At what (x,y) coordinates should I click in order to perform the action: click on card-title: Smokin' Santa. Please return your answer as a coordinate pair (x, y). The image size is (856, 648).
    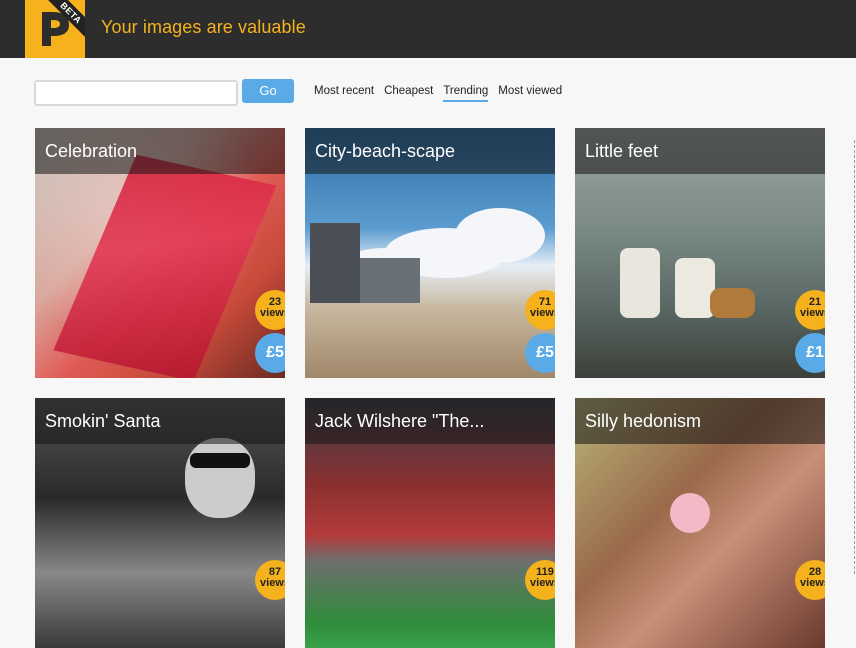
    Looking at the image, I should click on (103, 421).